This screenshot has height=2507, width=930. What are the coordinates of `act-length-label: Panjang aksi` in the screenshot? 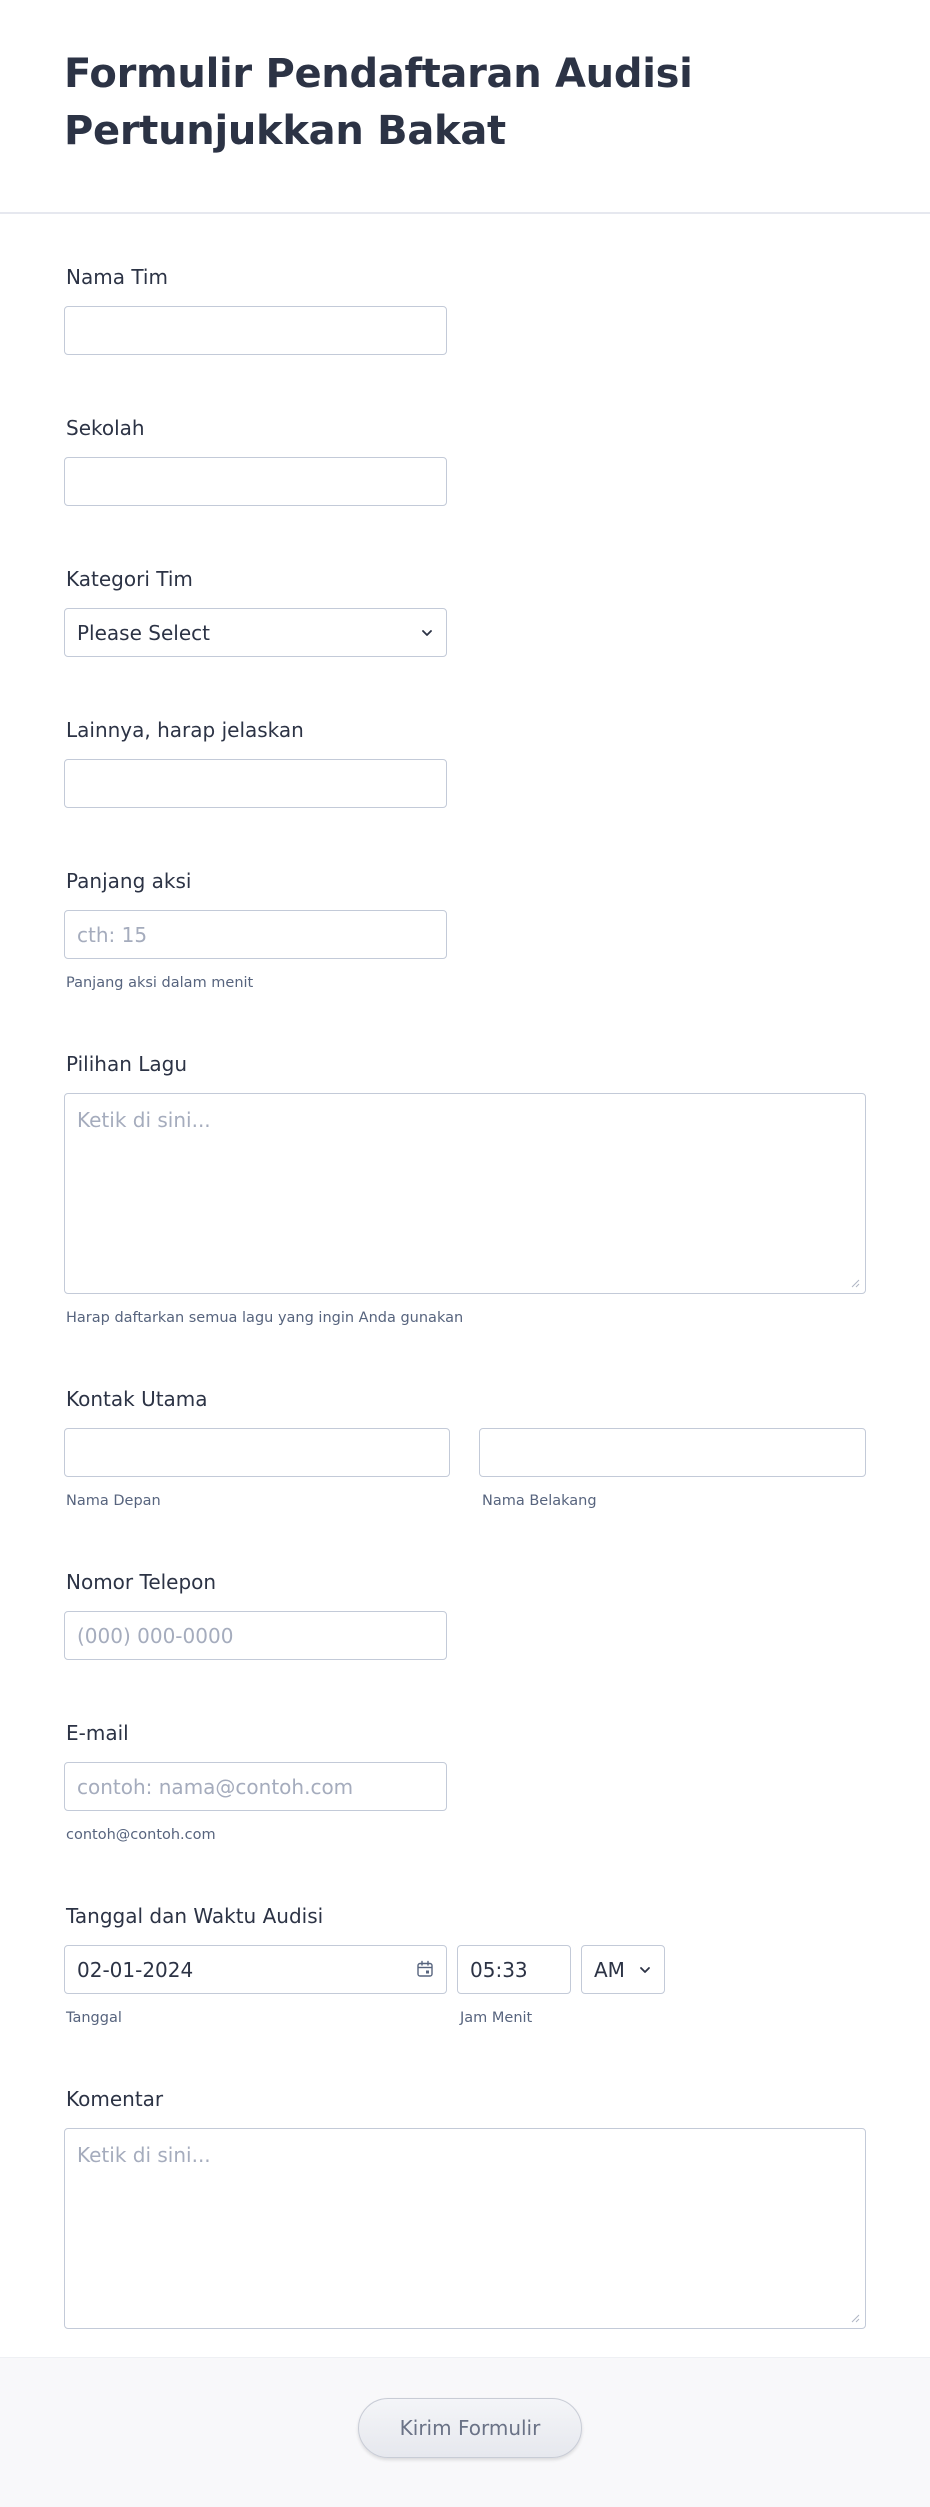 It's located at (129, 881).